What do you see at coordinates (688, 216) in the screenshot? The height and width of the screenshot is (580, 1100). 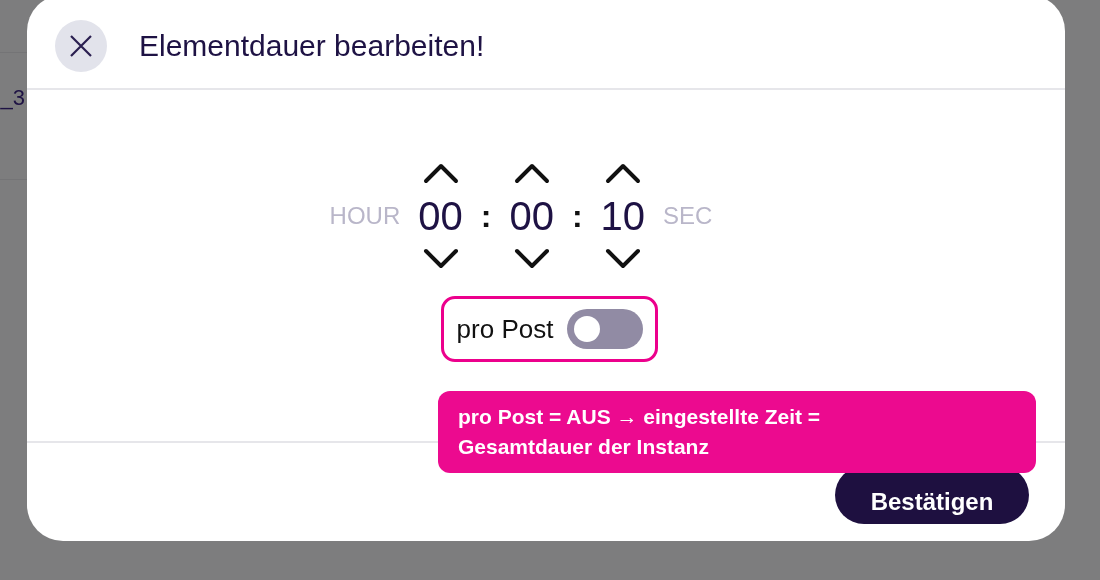 I see `seconds-label: SEC` at bounding box center [688, 216].